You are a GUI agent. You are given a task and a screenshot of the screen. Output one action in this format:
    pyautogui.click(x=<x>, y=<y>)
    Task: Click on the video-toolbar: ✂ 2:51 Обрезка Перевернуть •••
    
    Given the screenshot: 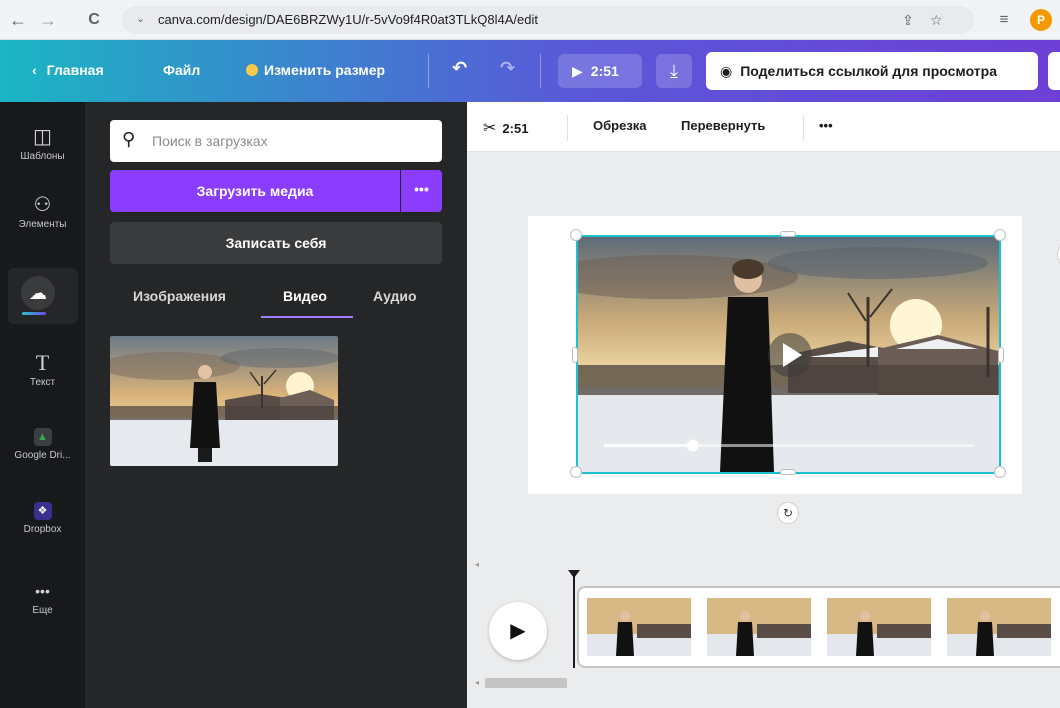 What is the action you would take?
    pyautogui.click(x=763, y=127)
    